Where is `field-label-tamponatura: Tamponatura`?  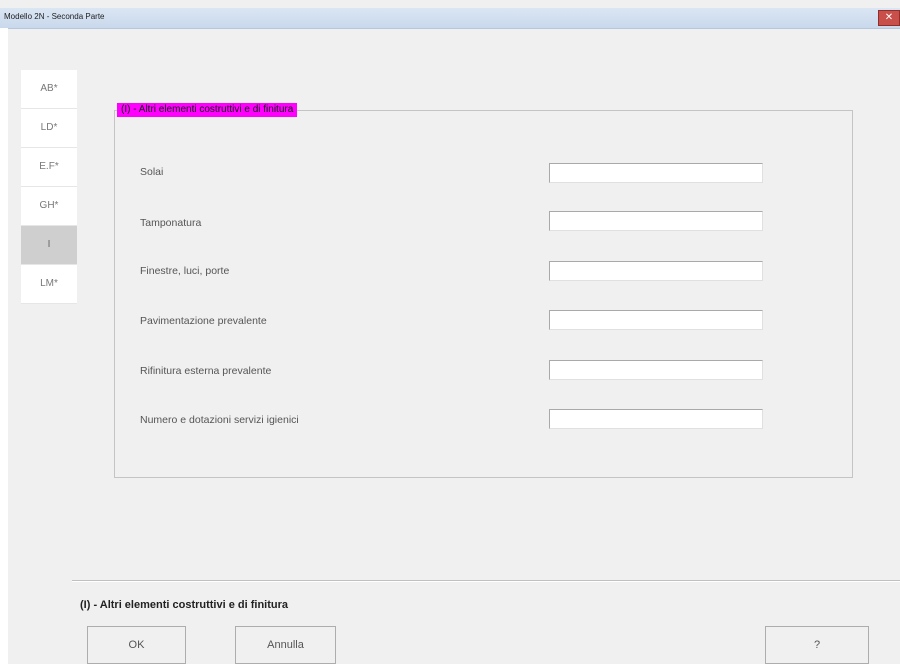 field-label-tamponatura: Tamponatura is located at coordinates (171, 223).